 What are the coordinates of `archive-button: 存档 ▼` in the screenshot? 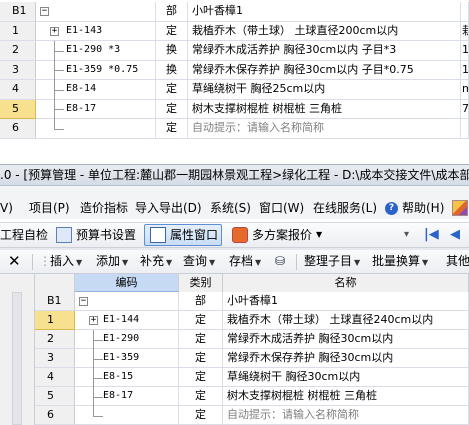 It's located at (245, 262).